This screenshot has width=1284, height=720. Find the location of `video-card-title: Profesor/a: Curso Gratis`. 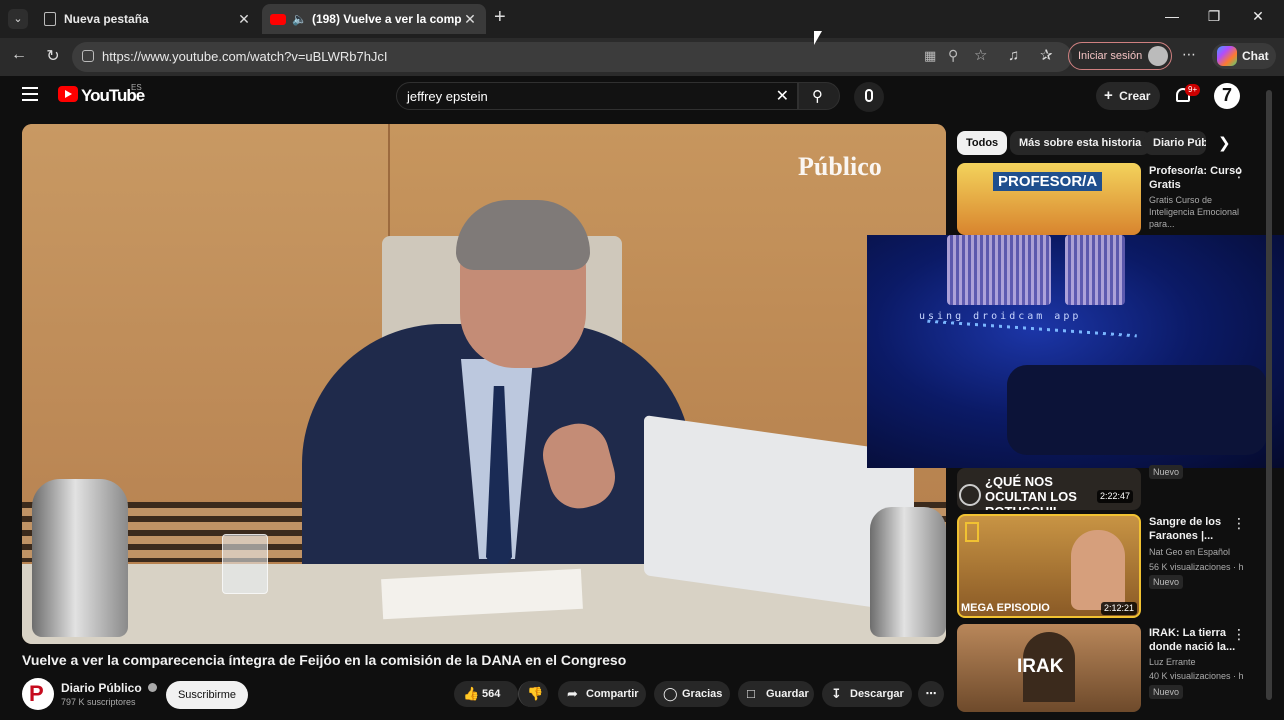

video-card-title: Profesor/a: Curso Gratis is located at coordinates (1196, 178).